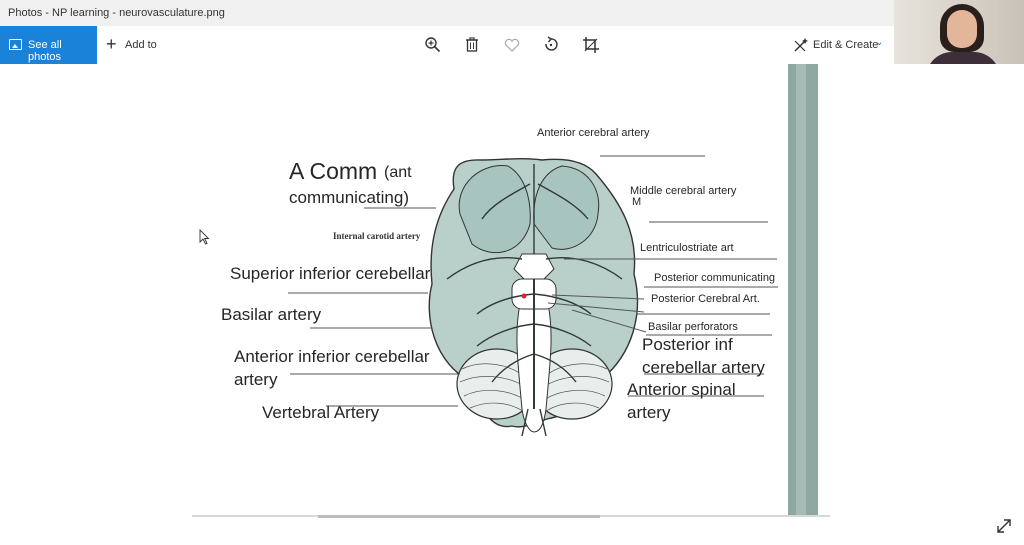 This screenshot has height=545, width=1024. I want to click on webcam-person-face, so click(962, 29).